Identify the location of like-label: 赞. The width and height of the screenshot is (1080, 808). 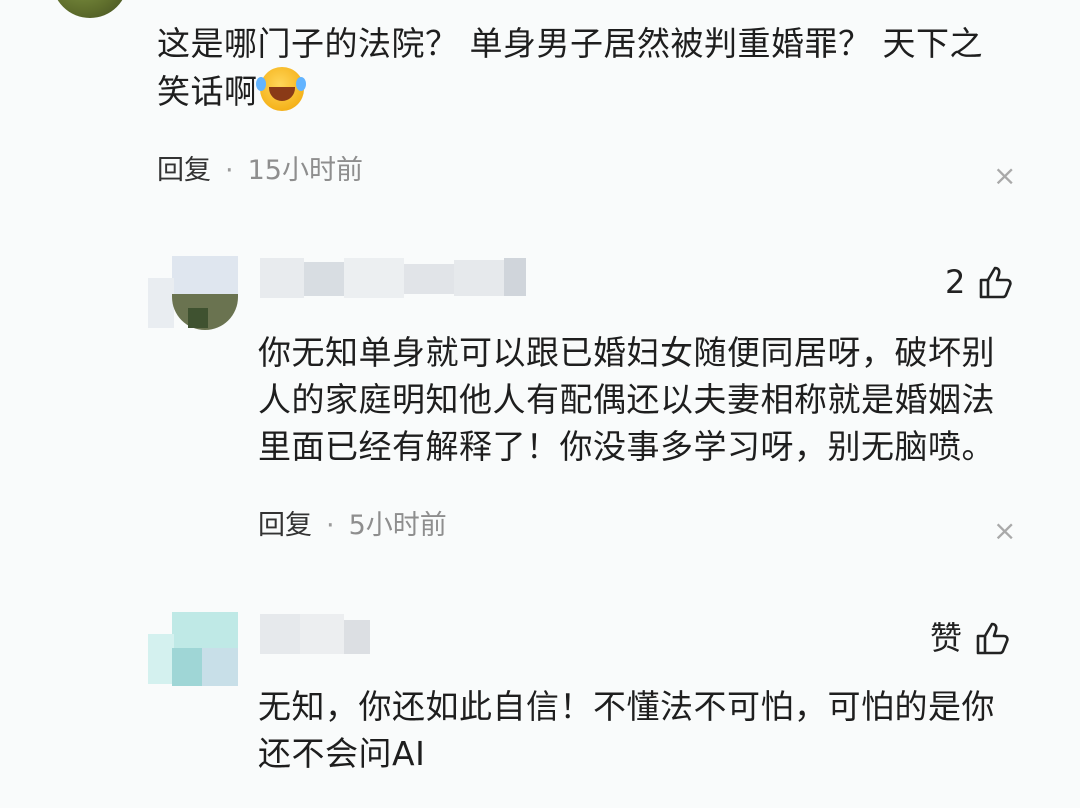
(946, 638).